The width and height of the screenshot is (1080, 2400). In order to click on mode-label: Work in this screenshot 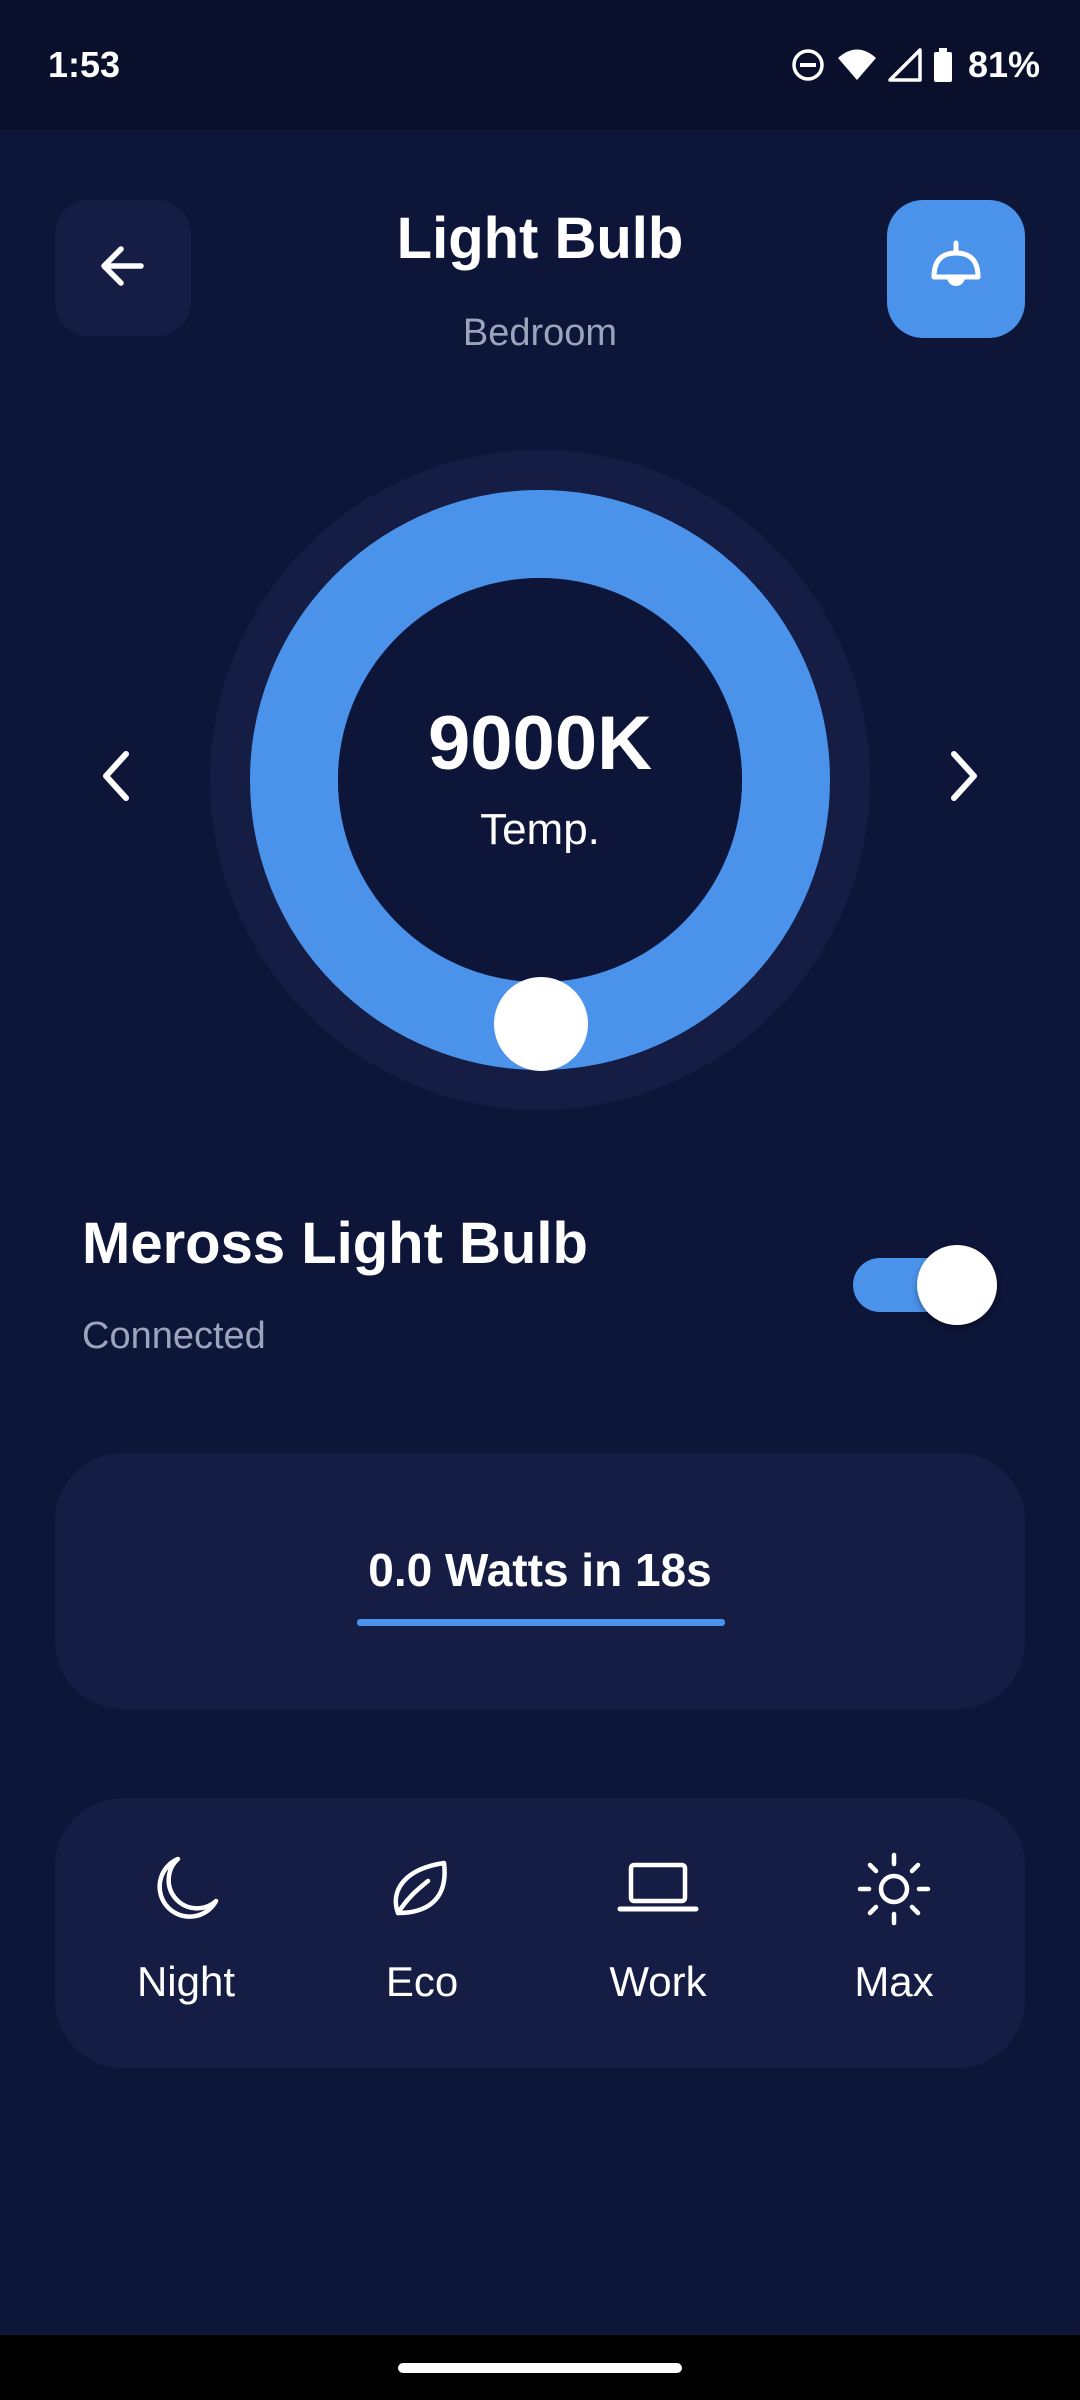, I will do `click(658, 1981)`.